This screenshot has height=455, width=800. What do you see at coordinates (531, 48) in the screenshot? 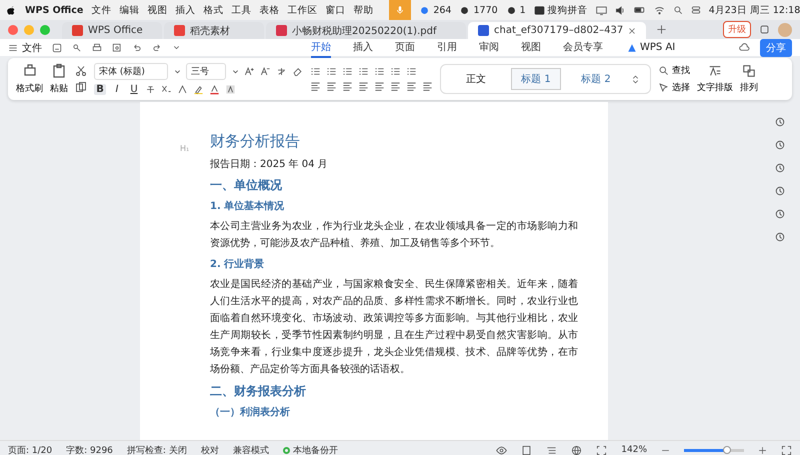
I see `ribbon-tab: 视图` at bounding box center [531, 48].